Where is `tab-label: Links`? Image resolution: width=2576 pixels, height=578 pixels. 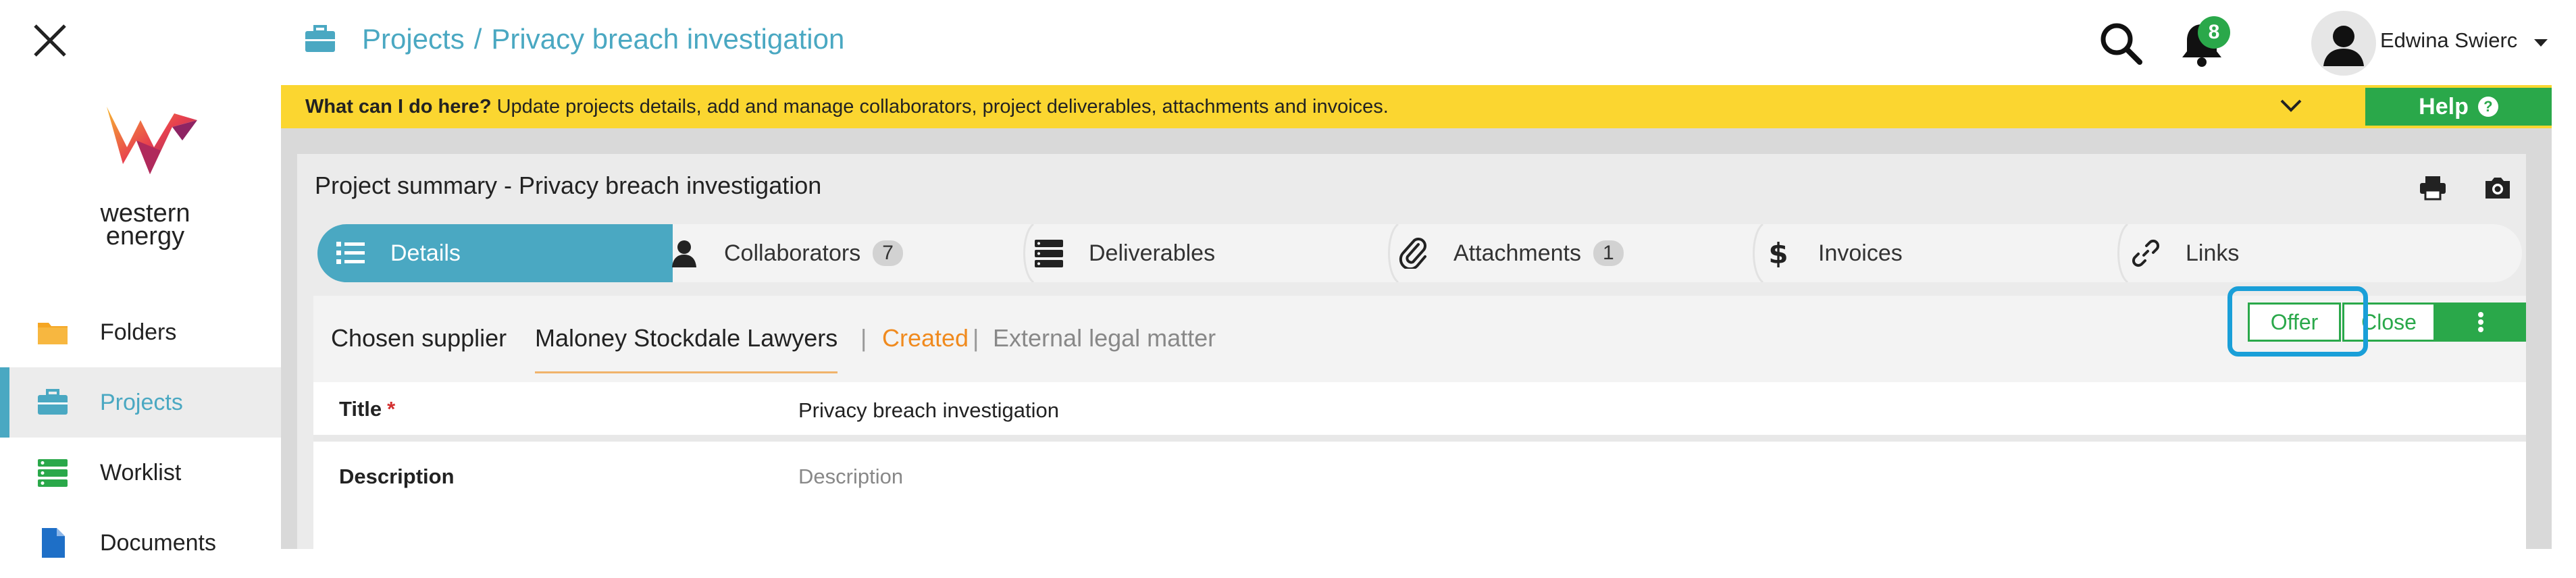
tab-label: Links is located at coordinates (2213, 253).